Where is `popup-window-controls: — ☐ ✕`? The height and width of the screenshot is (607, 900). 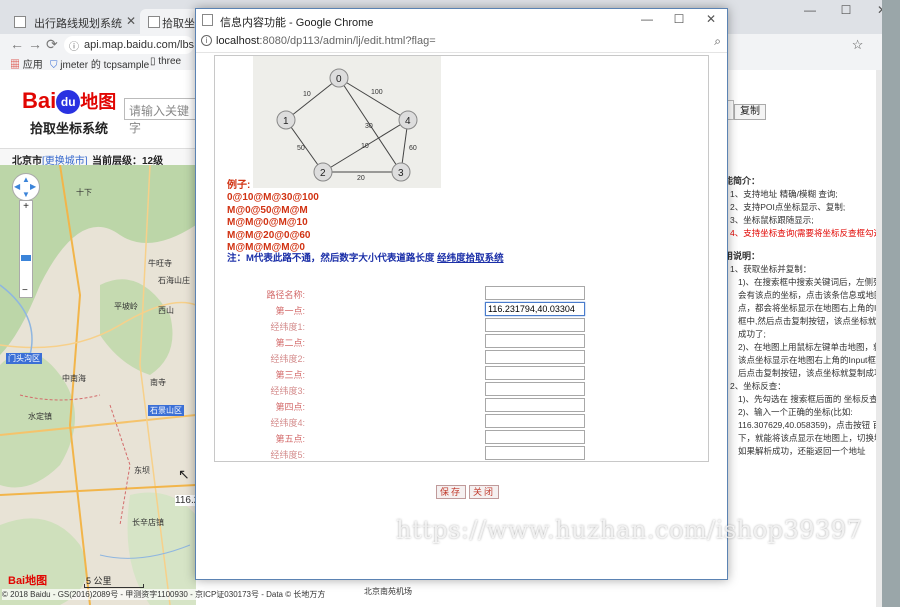 popup-window-controls: — ☐ ✕ is located at coordinates (679, 20).